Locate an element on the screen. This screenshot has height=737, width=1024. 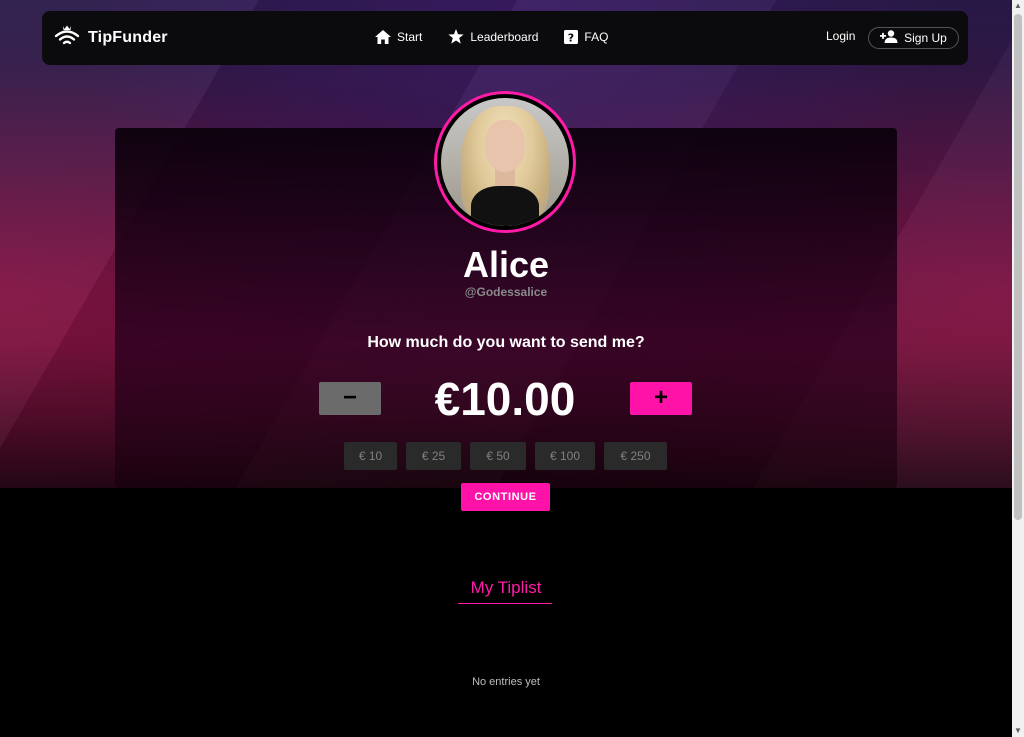
decrease-amount-button: − is located at coordinates (350, 398).